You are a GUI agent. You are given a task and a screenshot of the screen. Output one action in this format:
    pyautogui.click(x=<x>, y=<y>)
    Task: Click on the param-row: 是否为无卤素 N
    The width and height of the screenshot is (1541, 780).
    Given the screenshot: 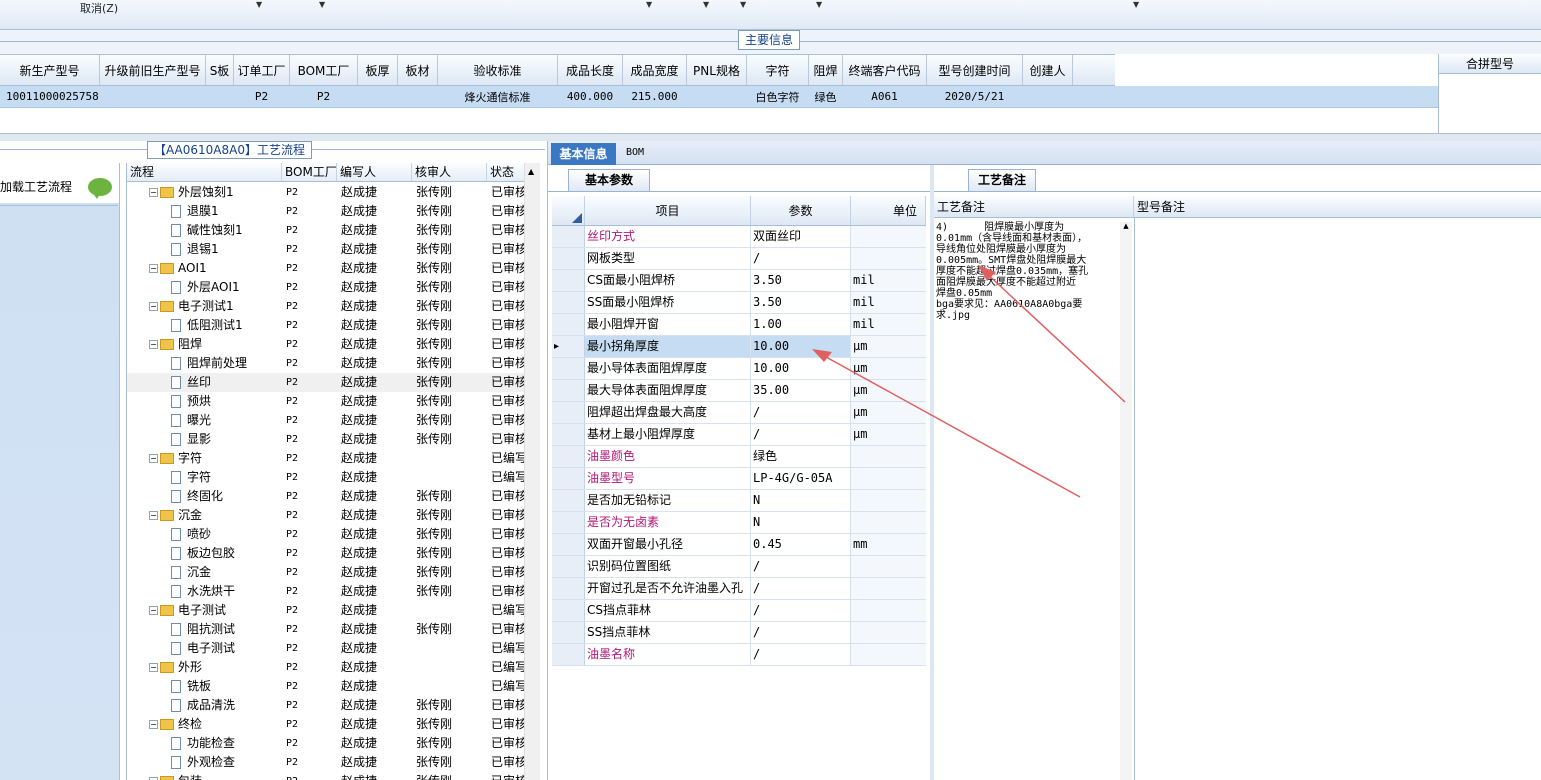 What is the action you would take?
    pyautogui.click(x=739, y=523)
    